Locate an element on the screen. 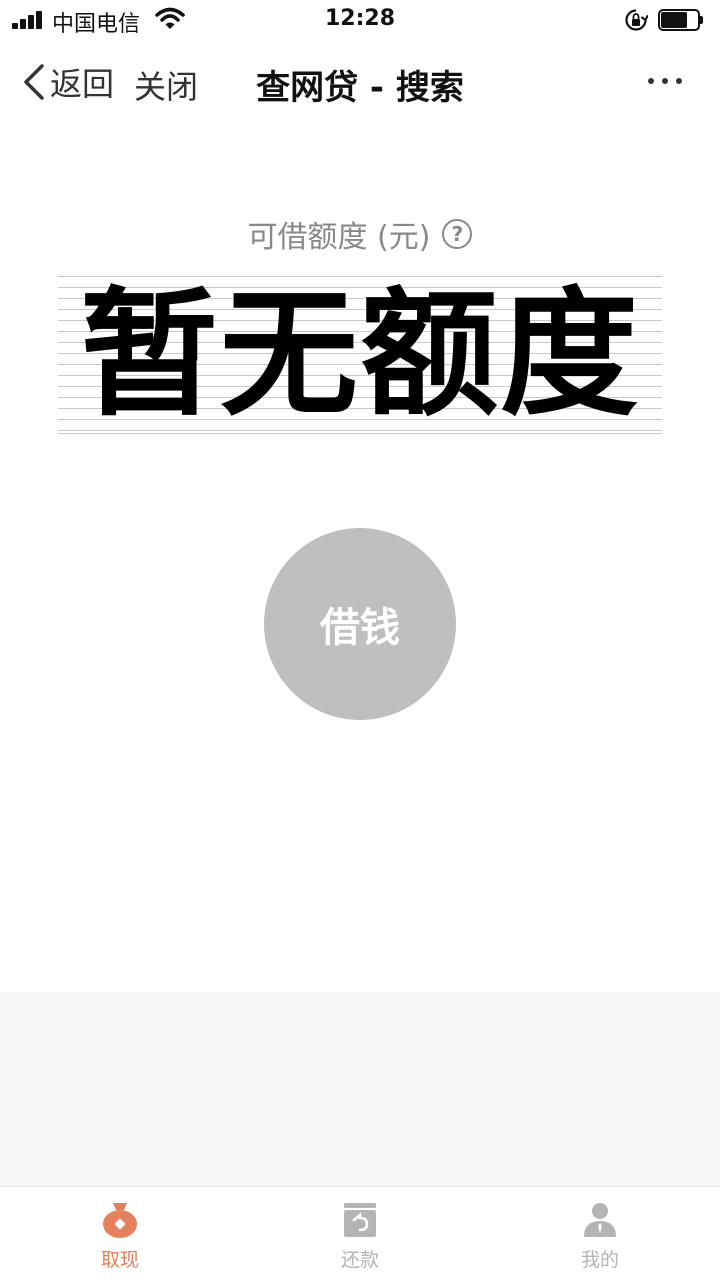 Image resolution: width=720 pixels, height=1280 pixels. tab-label-repay: 还款 is located at coordinates (359, 1260).